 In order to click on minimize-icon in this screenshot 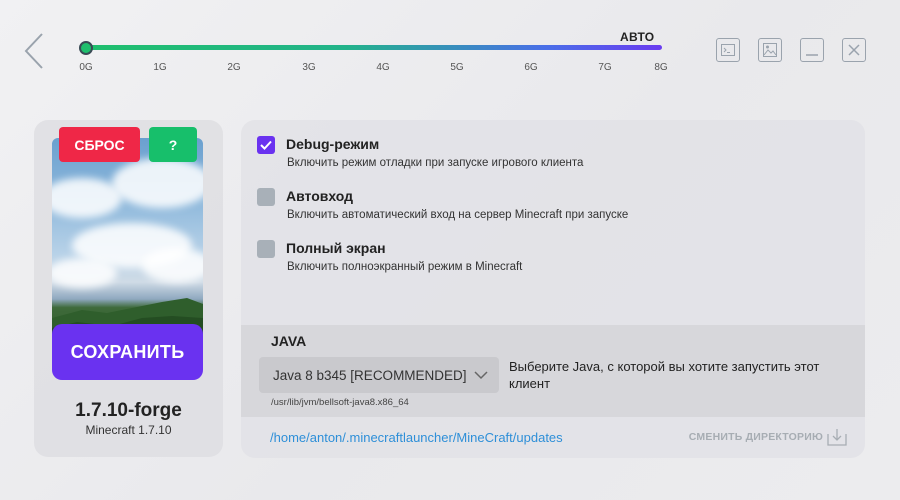, I will do `click(812, 55)`.